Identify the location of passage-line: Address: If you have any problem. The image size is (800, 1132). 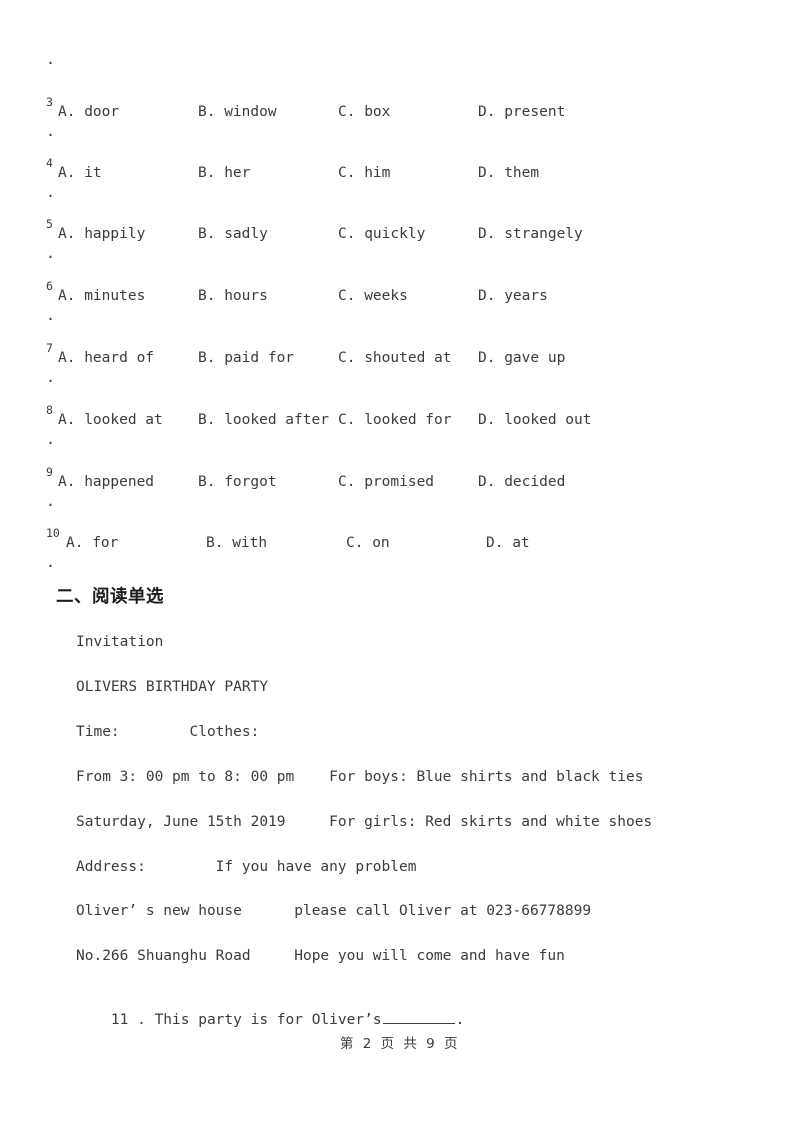
(246, 867).